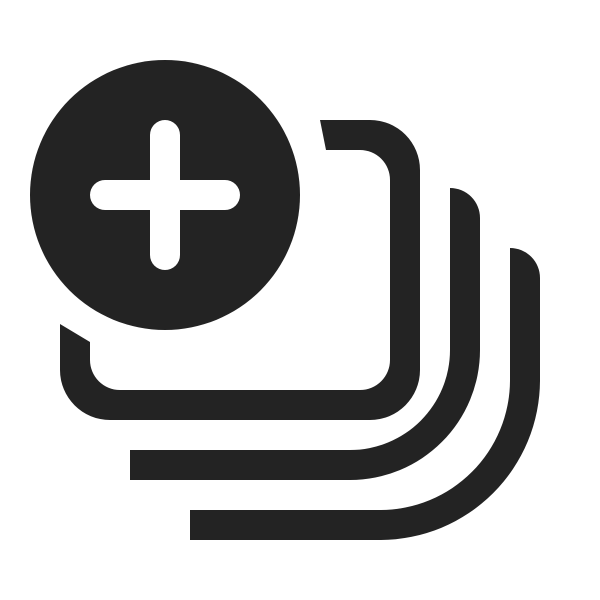 The width and height of the screenshot is (600, 600). Describe the element at coordinates (165, 195) in the screenshot. I see `plus-horizontal-stroke` at that location.